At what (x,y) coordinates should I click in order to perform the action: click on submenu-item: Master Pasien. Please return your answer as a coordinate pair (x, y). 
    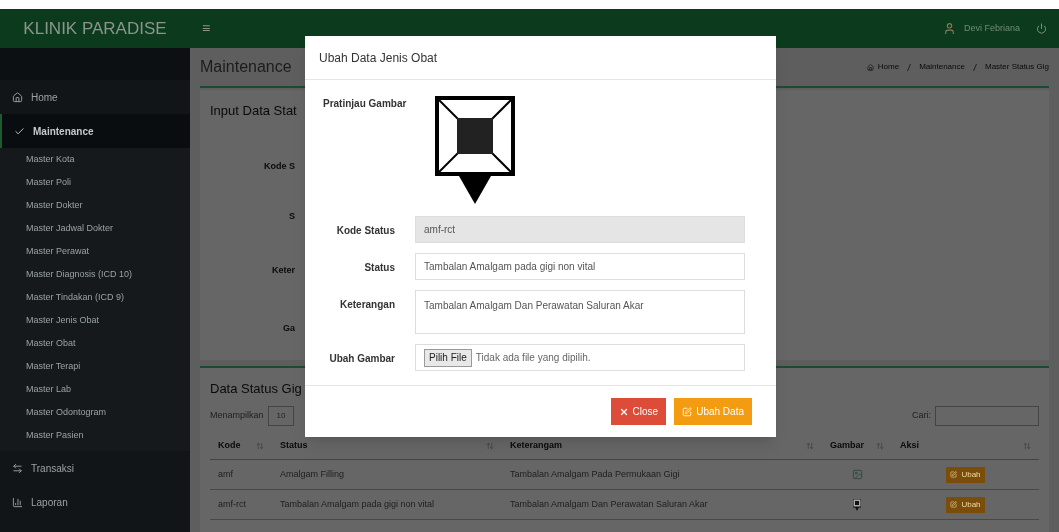
    Looking at the image, I should click on (95, 435).